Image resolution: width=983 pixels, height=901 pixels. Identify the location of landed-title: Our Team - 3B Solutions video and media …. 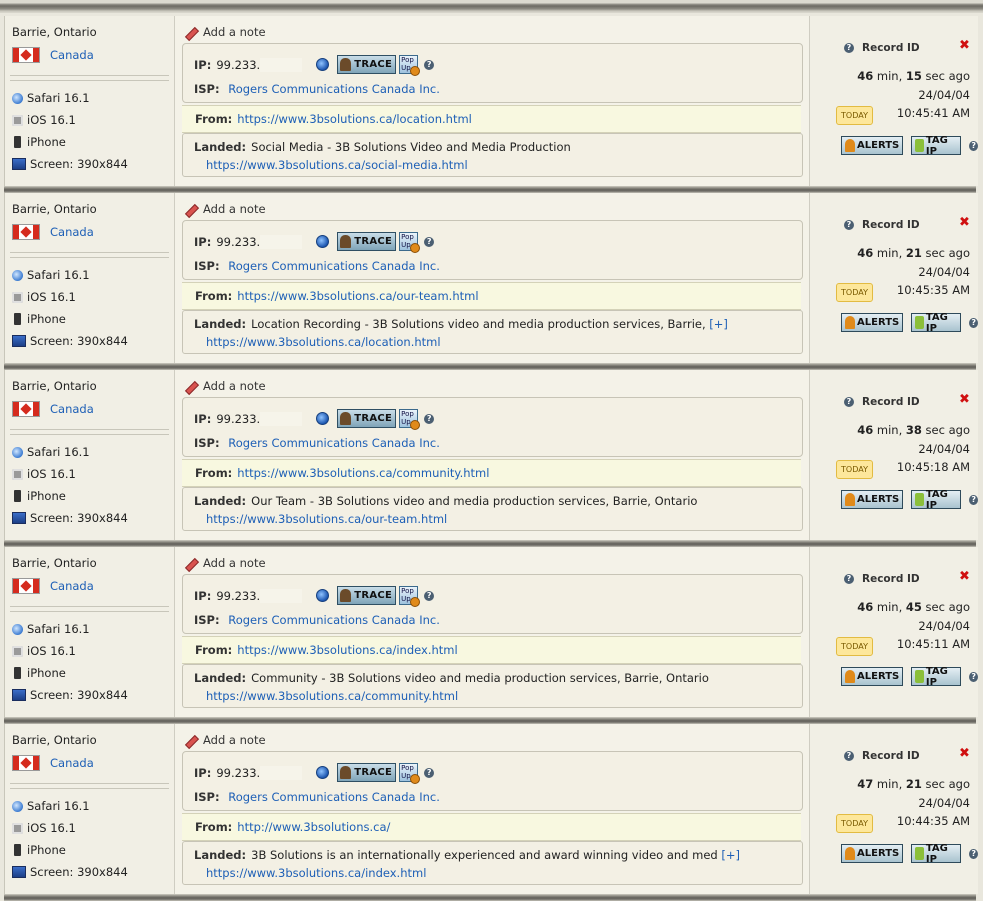
(474, 501).